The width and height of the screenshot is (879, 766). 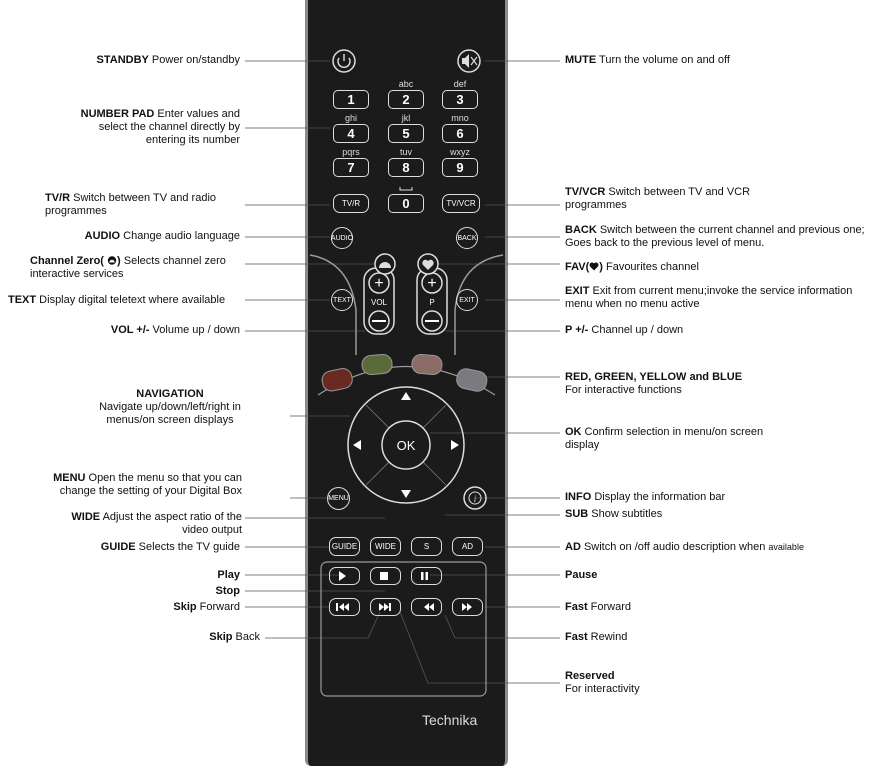 I want to click on label-vol: VOL +/- Volume up / down, so click(x=175, y=330).